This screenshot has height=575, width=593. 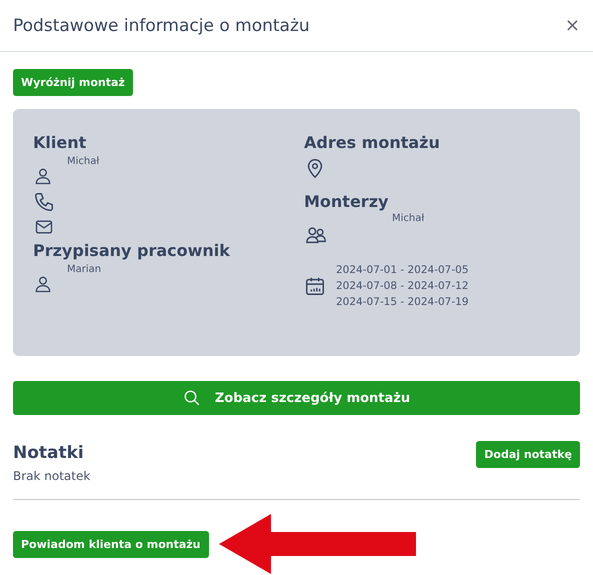 What do you see at coordinates (83, 161) in the screenshot?
I see `client-name: Michał` at bounding box center [83, 161].